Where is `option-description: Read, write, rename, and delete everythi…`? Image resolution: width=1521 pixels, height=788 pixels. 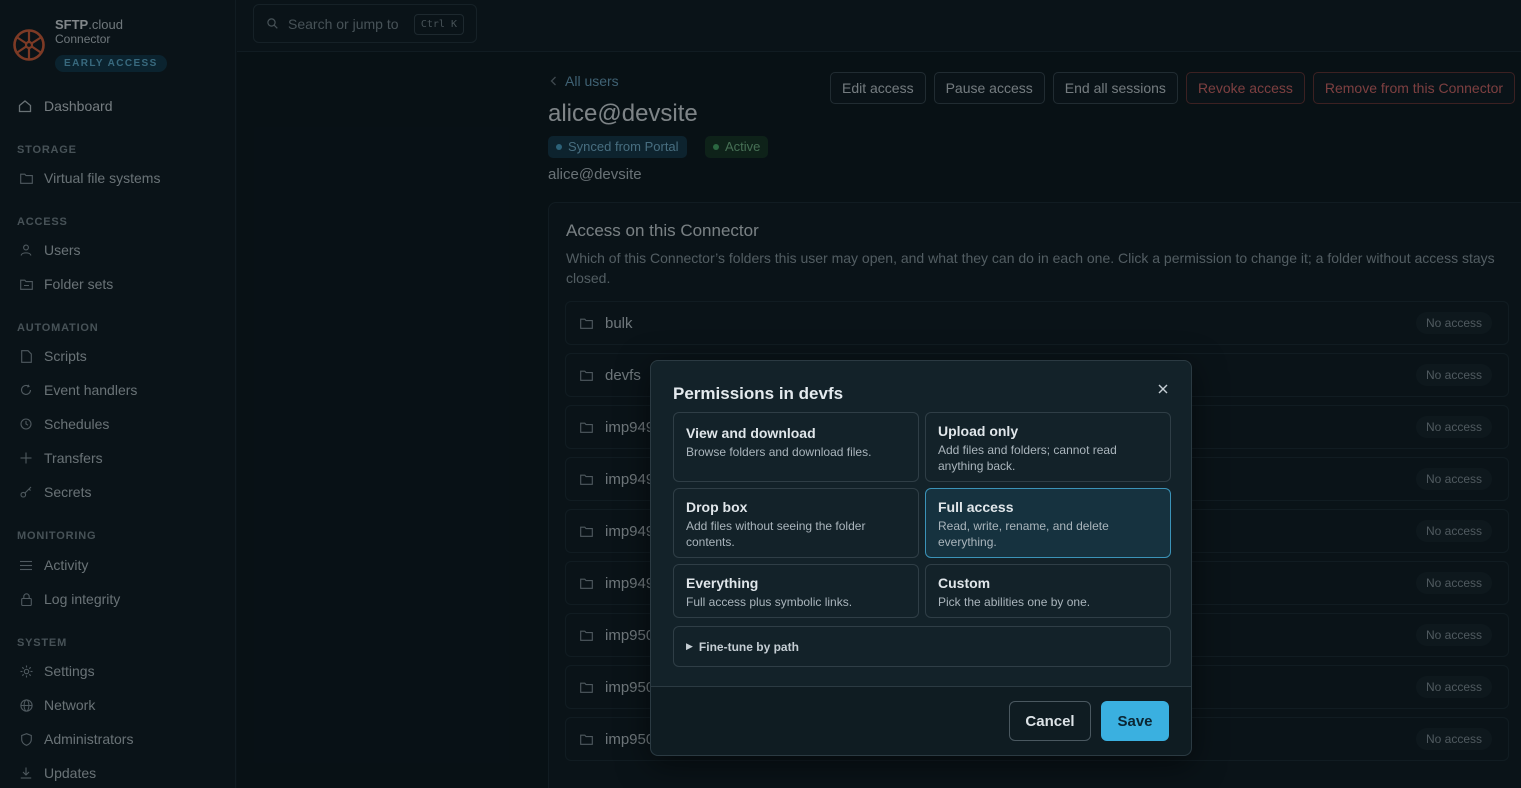 option-description: Read, write, rename, and delete everythi… is located at coordinates (1023, 534).